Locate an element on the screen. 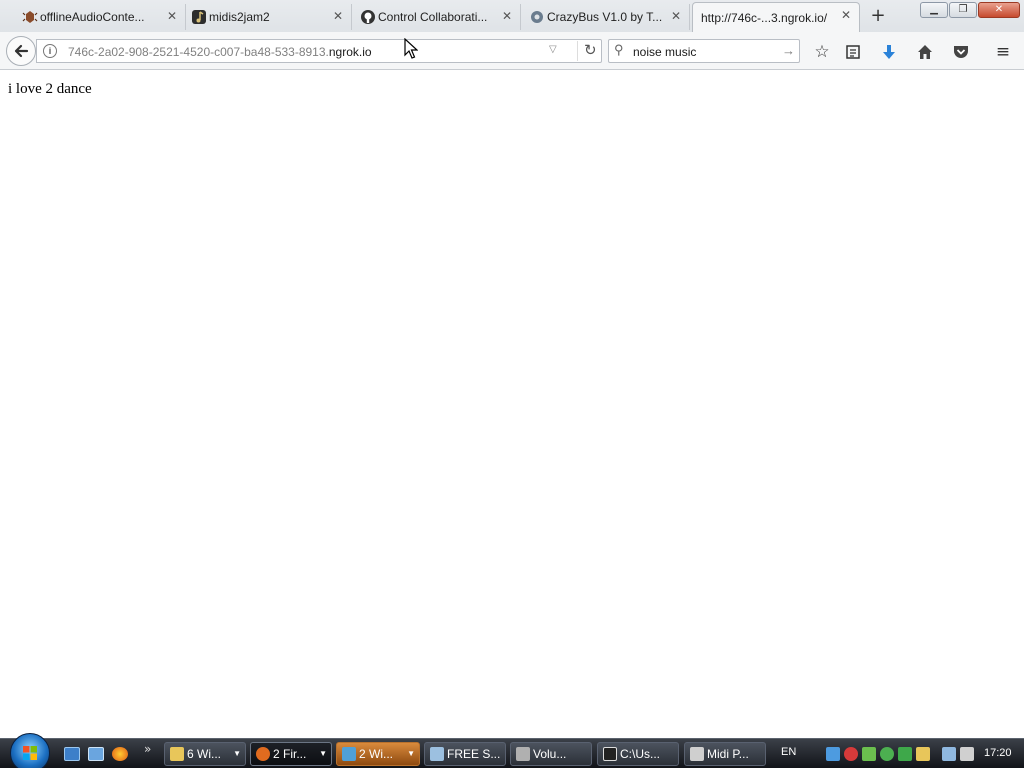 This screenshot has height=768, width=1024. notepad-icon is located at coordinates (437, 754).